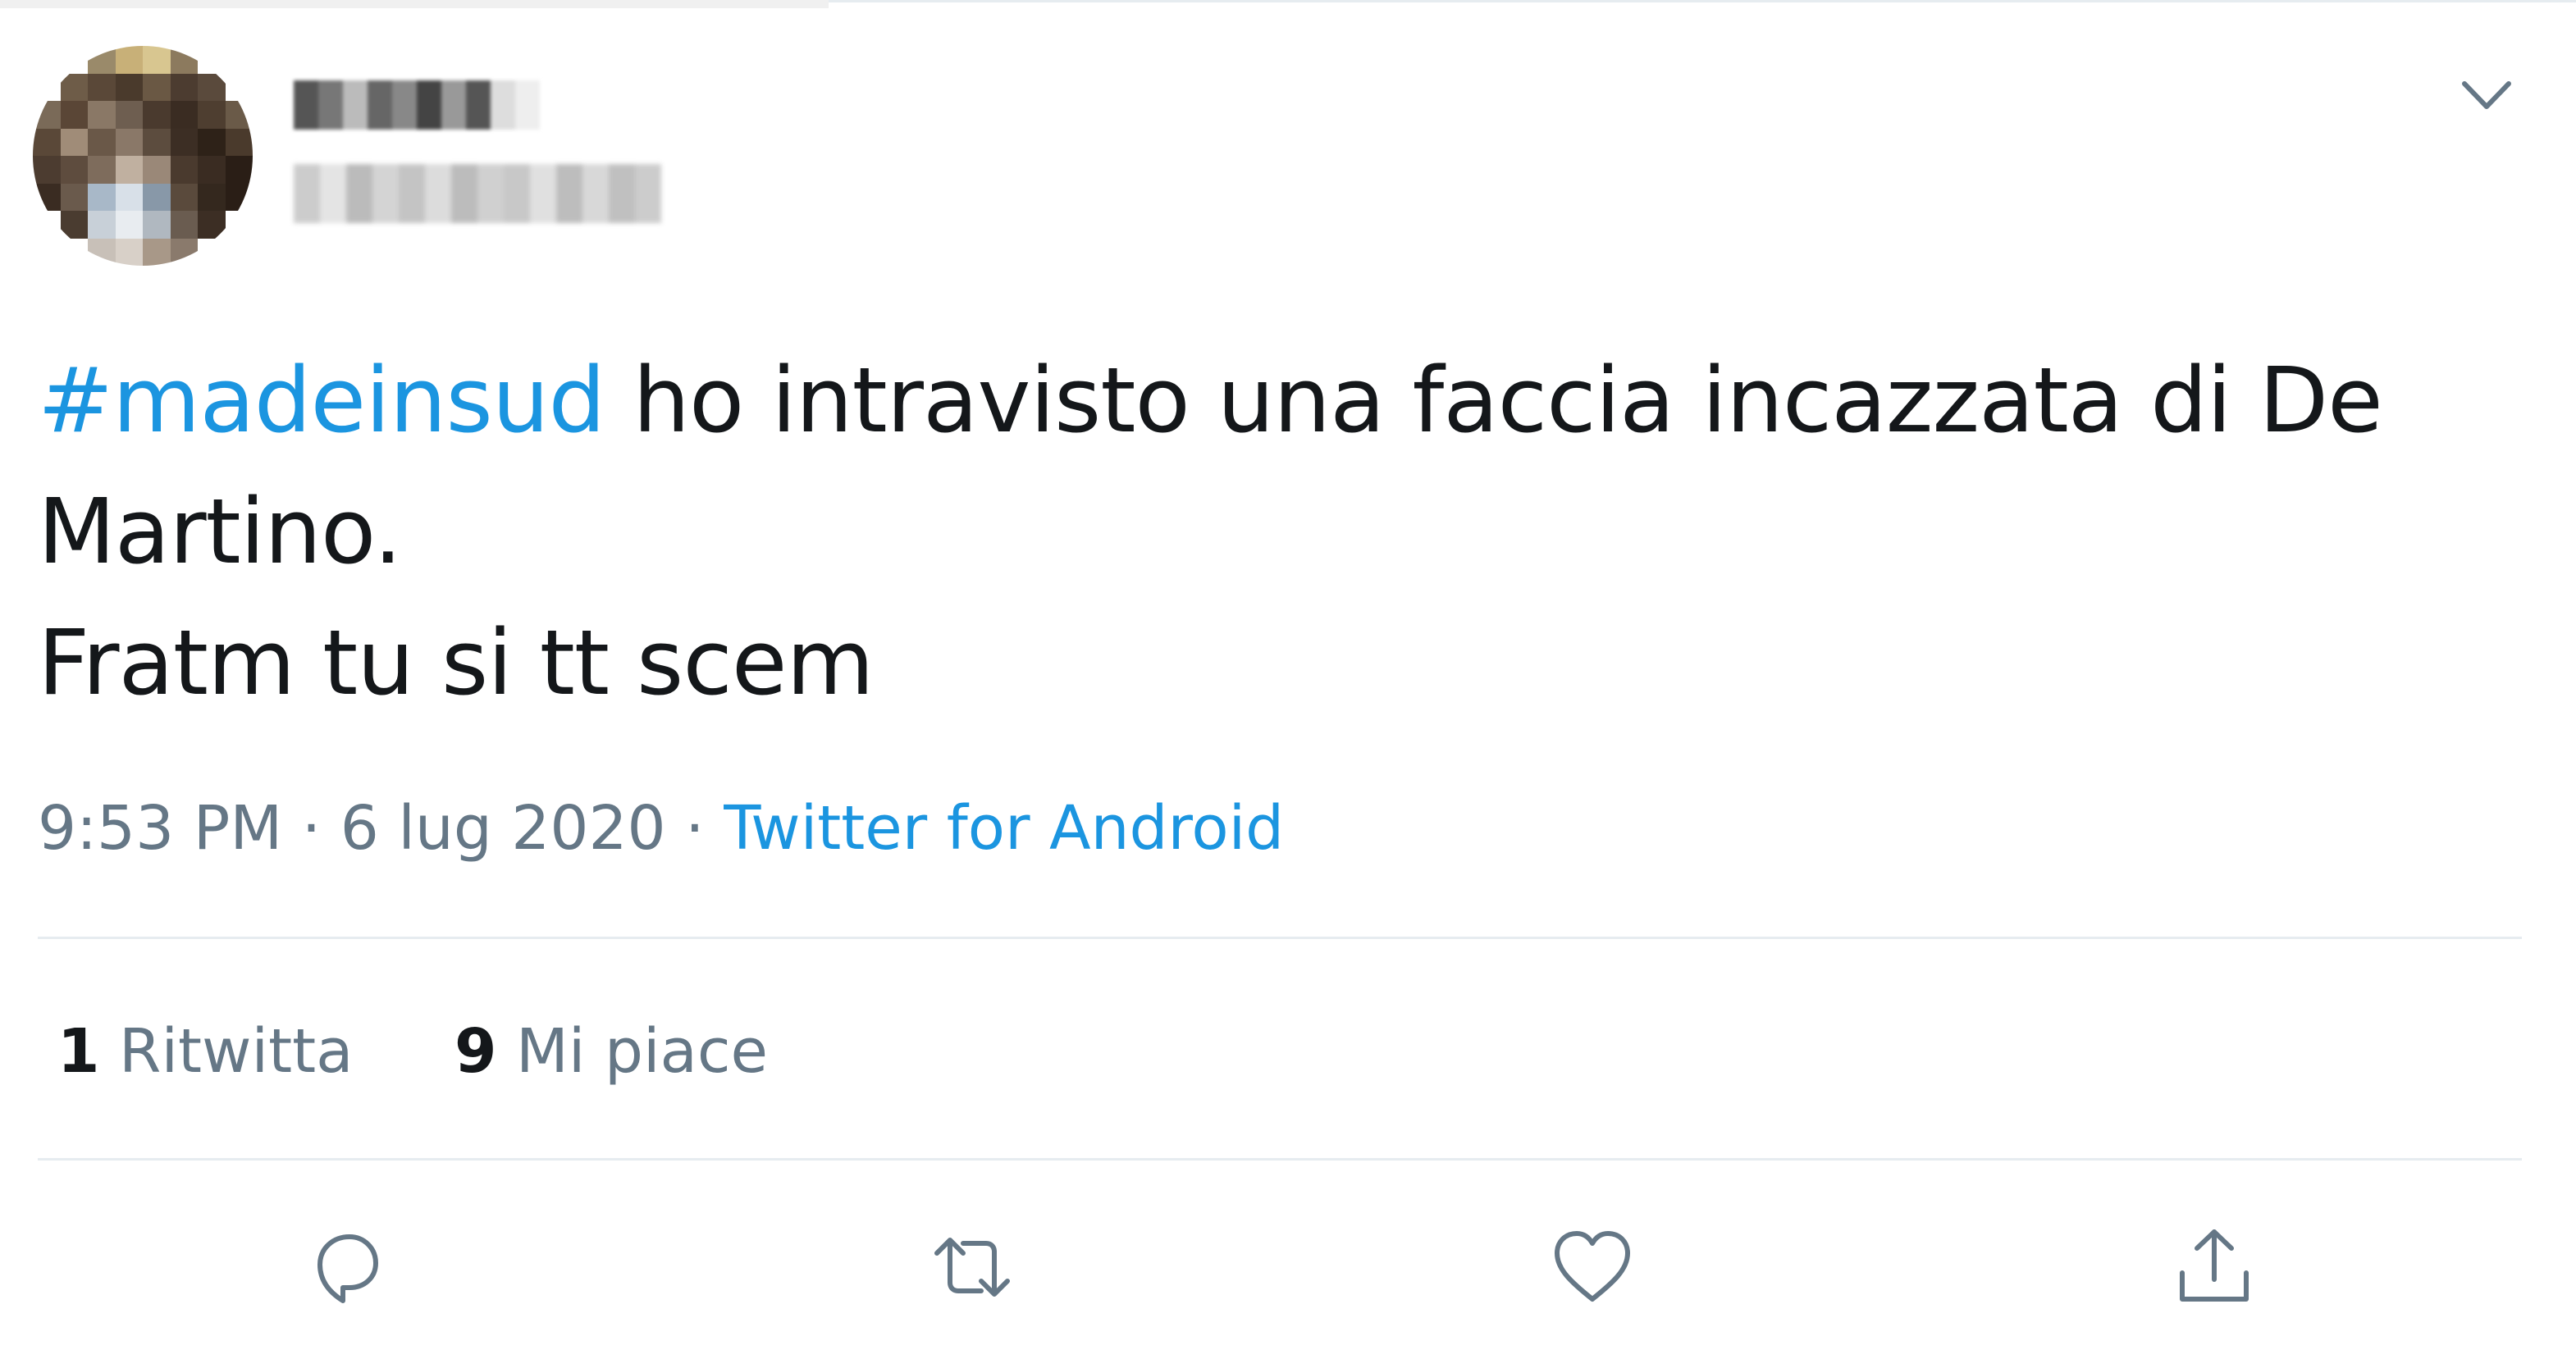 This screenshot has height=1368, width=2576. I want to click on tweet-stats: 1 Ritwitta 9 Mi piace, so click(453, 1051).